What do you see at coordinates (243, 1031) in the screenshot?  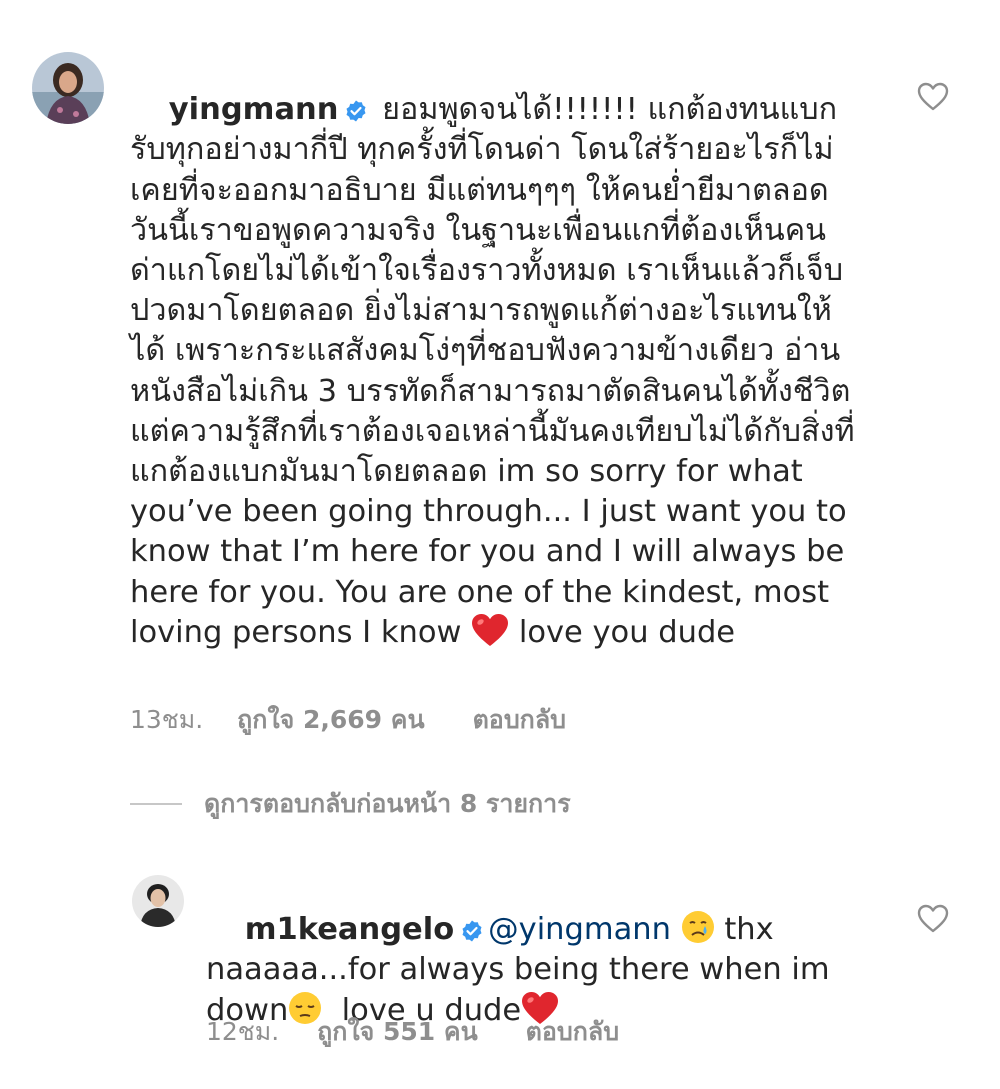 I see `reply-time: 12ชม.` at bounding box center [243, 1031].